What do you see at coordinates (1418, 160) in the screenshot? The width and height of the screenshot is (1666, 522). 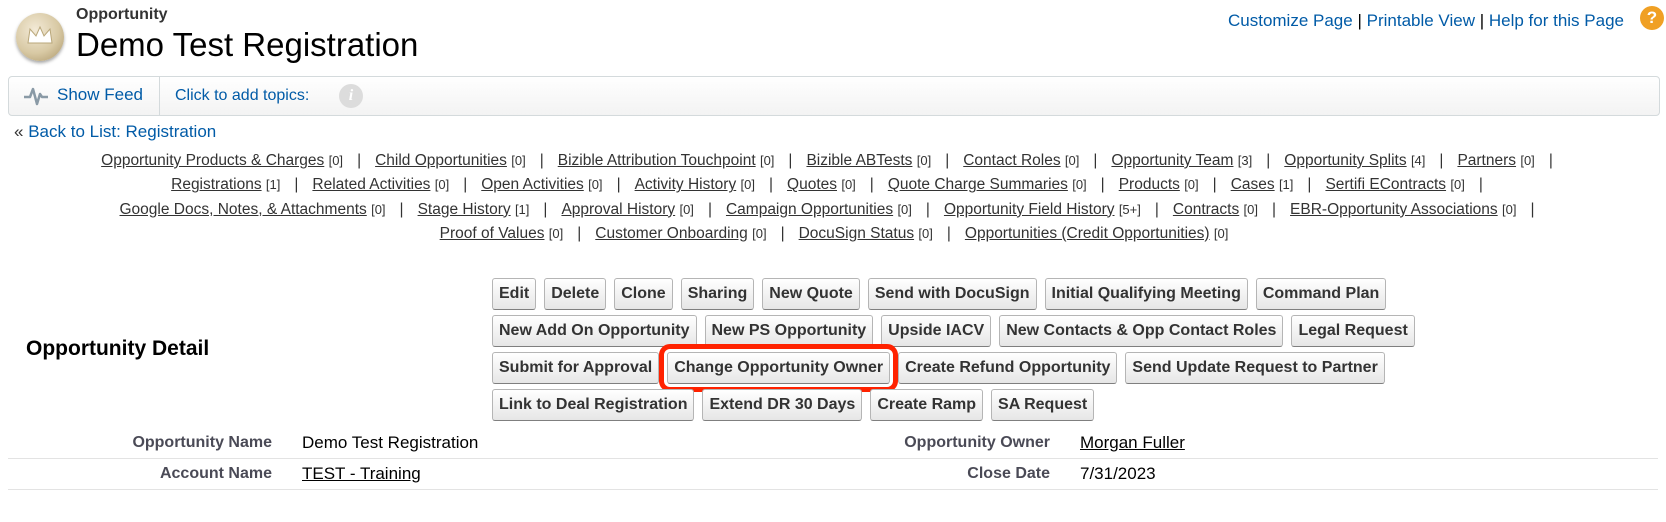 I see `related-link-count: [4]` at bounding box center [1418, 160].